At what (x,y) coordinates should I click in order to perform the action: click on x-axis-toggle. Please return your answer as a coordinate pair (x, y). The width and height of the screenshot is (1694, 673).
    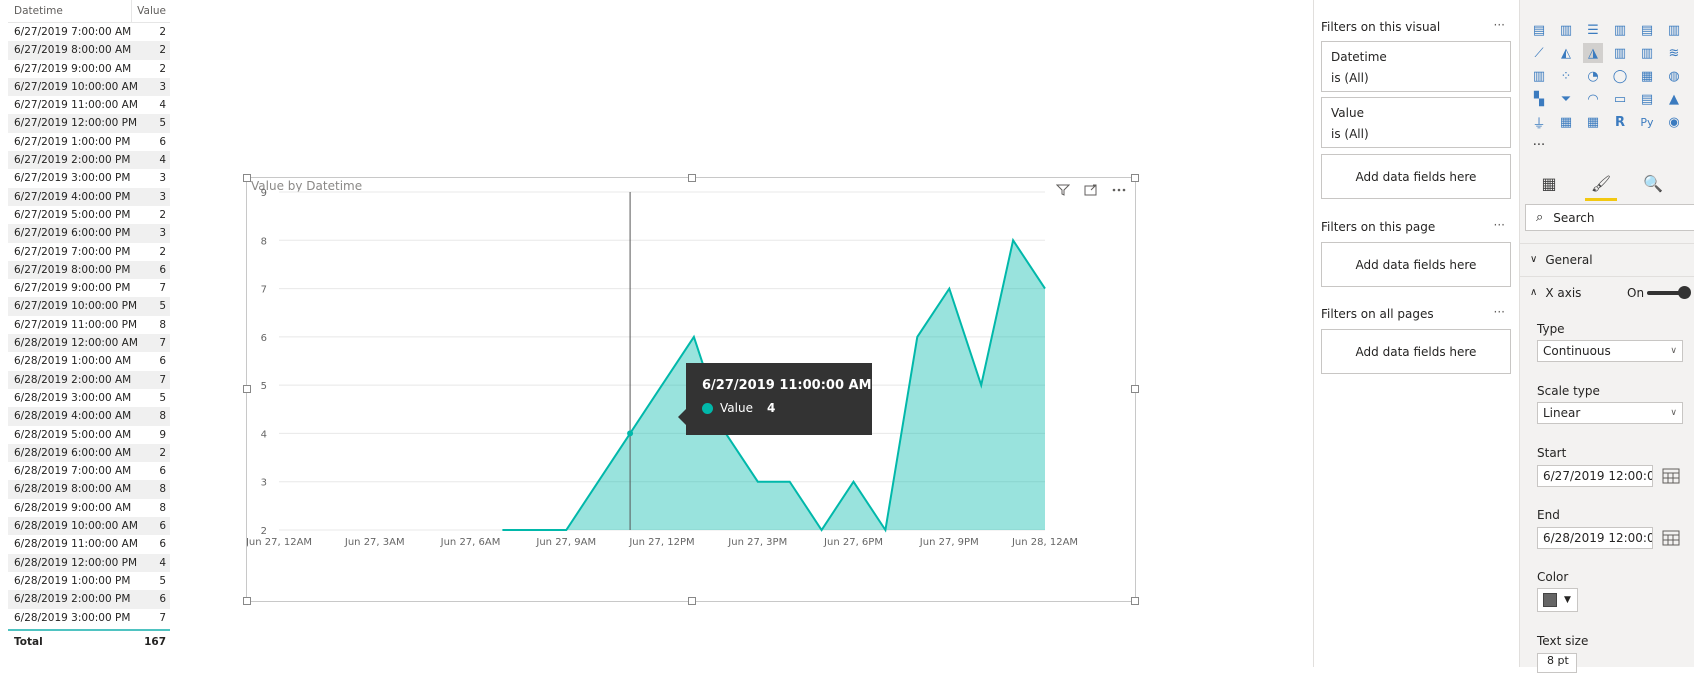
    Looking at the image, I should click on (1669, 292).